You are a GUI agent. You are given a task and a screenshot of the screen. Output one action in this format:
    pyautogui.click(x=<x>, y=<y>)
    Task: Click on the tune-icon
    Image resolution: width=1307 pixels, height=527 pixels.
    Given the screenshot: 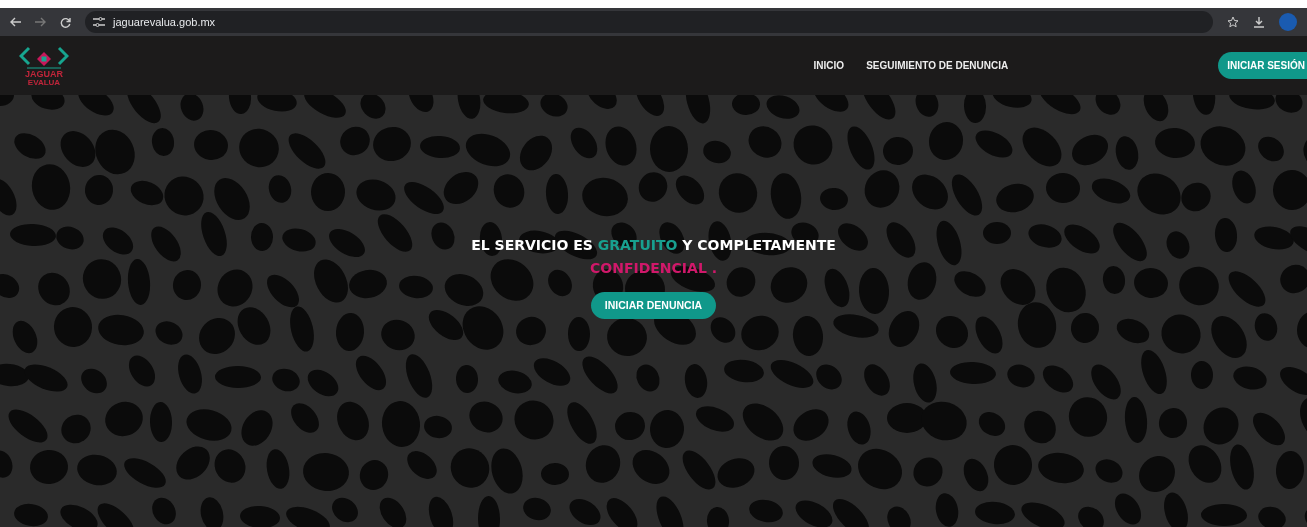 What is the action you would take?
    pyautogui.click(x=99, y=22)
    